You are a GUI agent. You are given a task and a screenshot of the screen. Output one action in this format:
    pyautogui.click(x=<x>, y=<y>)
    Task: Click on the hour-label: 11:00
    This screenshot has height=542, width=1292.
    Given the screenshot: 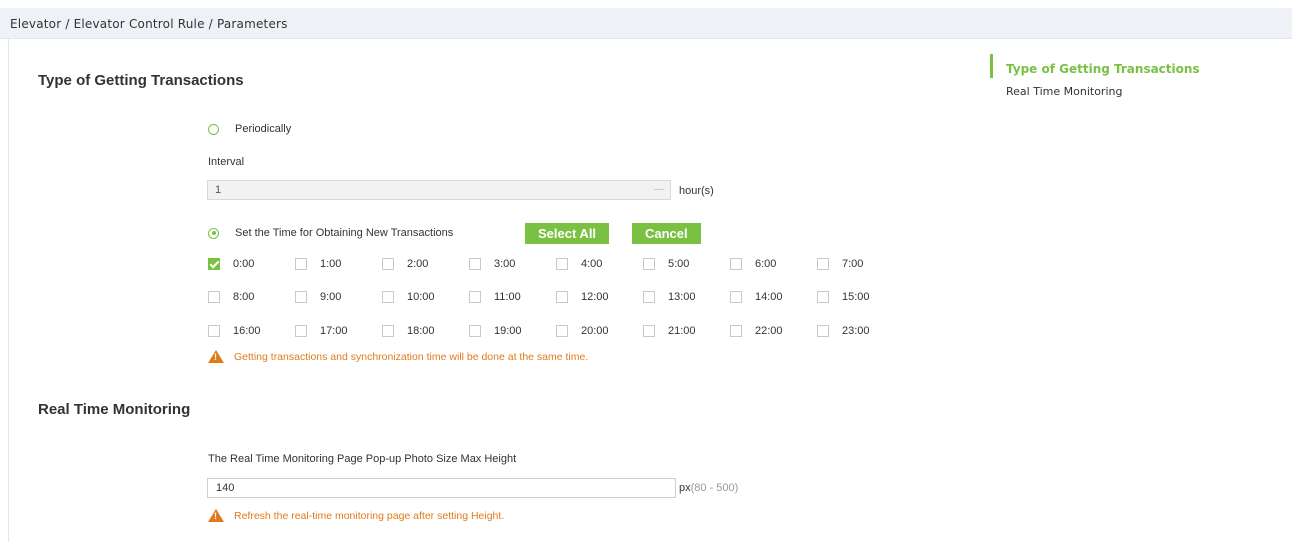 What is the action you would take?
    pyautogui.click(x=507, y=297)
    